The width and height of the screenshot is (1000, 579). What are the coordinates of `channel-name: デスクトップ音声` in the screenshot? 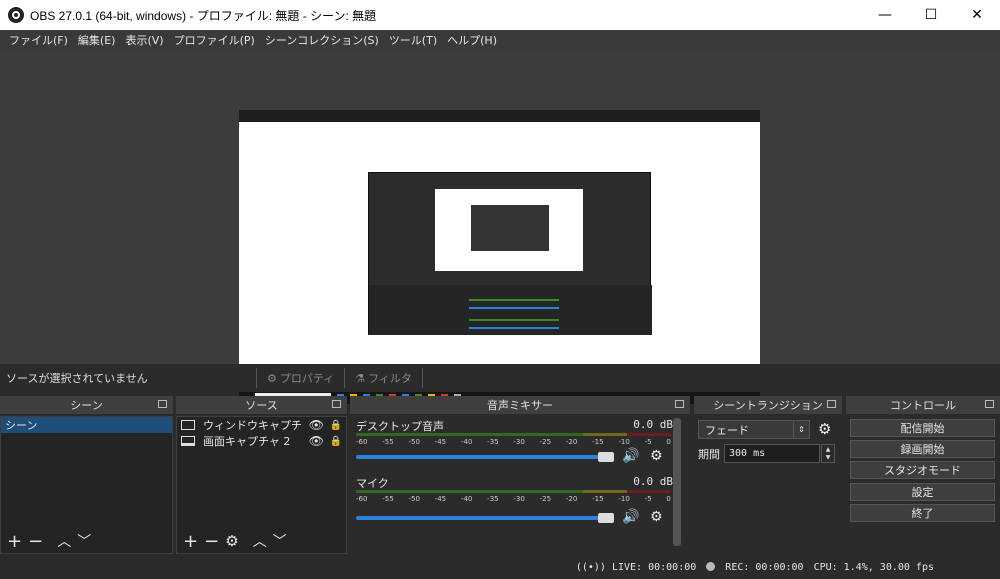 It's located at (400, 426).